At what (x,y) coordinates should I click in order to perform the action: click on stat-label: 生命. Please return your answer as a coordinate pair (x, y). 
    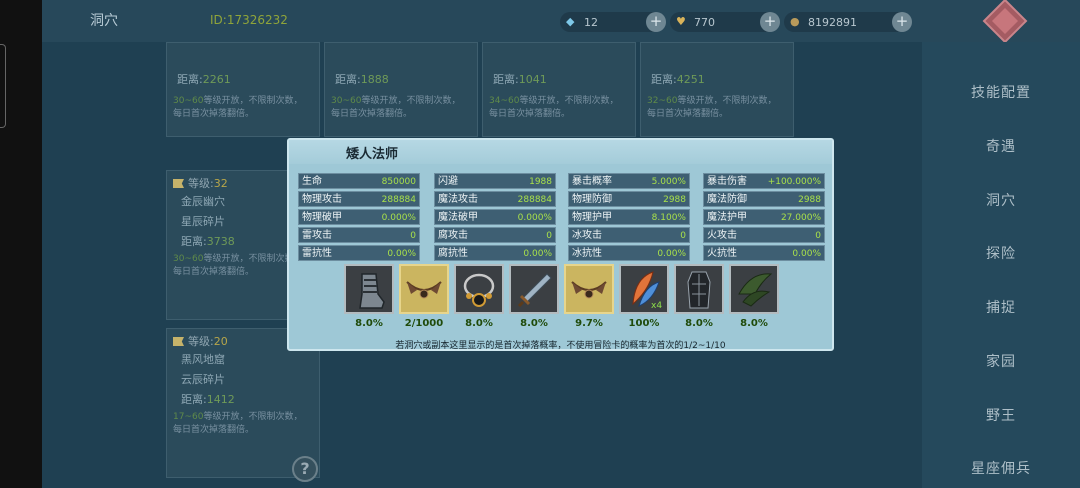
    Looking at the image, I should click on (312, 181).